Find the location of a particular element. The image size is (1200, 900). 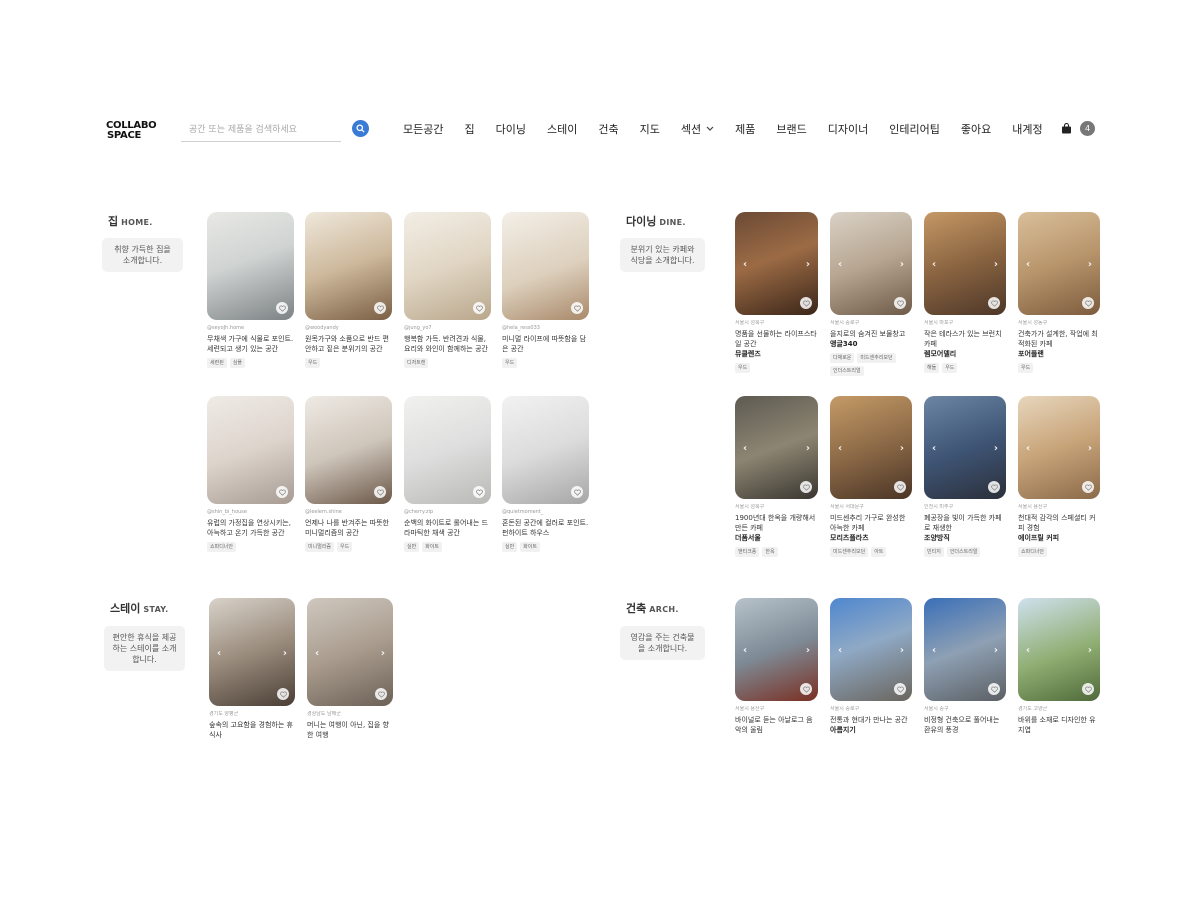

cart-button: 4 is located at coordinates (1078, 128).